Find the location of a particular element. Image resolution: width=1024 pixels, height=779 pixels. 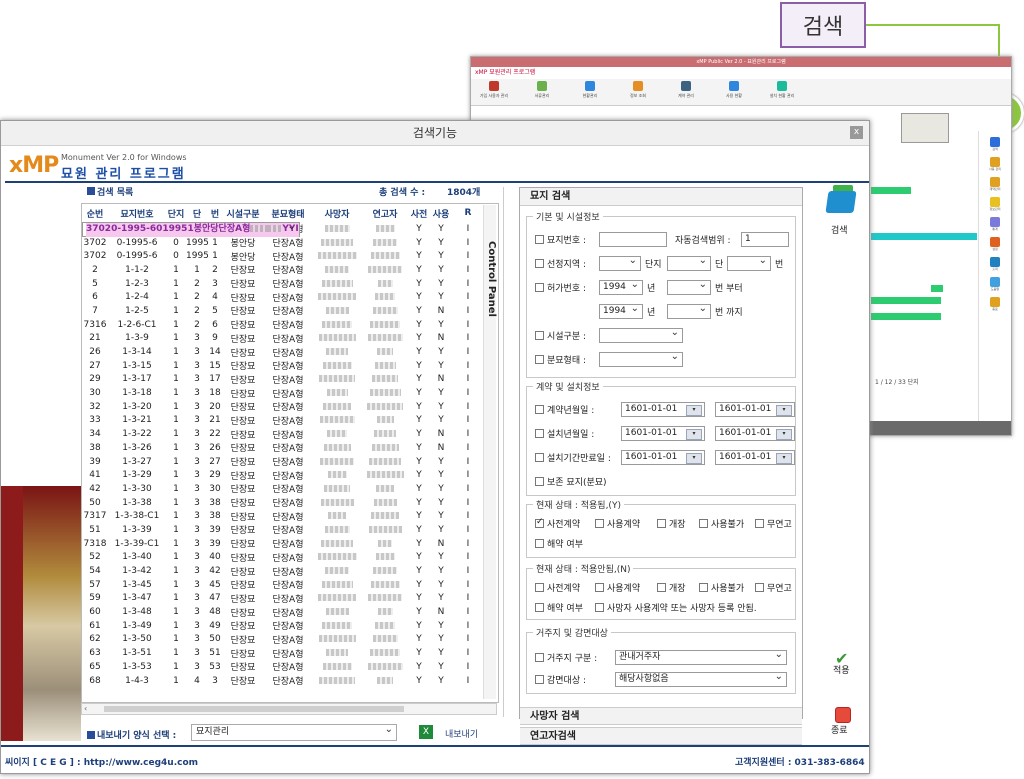

table-row: 7316 1-2-6-C1 1 2 6 단장묘 단장A형 Y Y I is located at coordinates (283, 325).